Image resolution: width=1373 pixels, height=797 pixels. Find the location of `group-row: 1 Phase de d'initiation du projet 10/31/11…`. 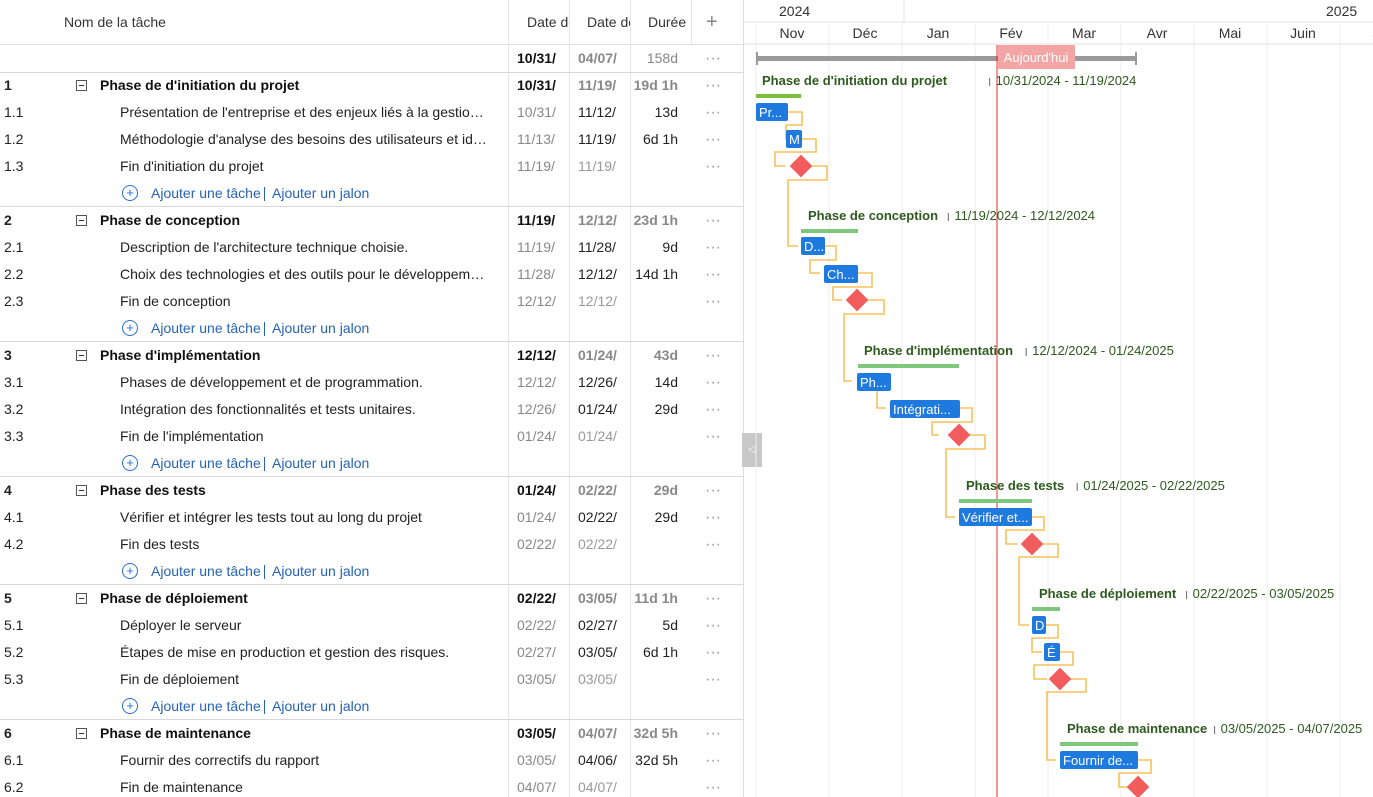

group-row: 1 Phase de d'initiation du projet 10/31/11… is located at coordinates (371, 85).